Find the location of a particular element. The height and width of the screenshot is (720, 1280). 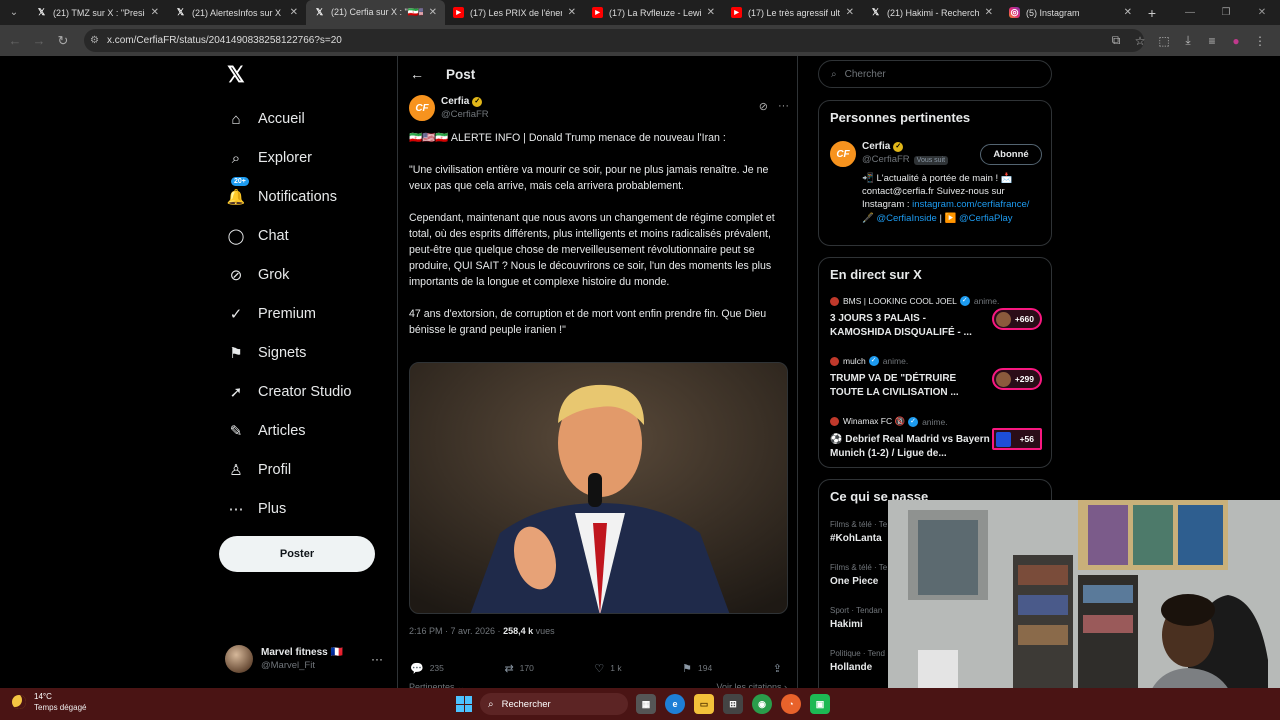

nav-item-creator-studio: ➚ Creator Studio is located at coordinates (289, 392).